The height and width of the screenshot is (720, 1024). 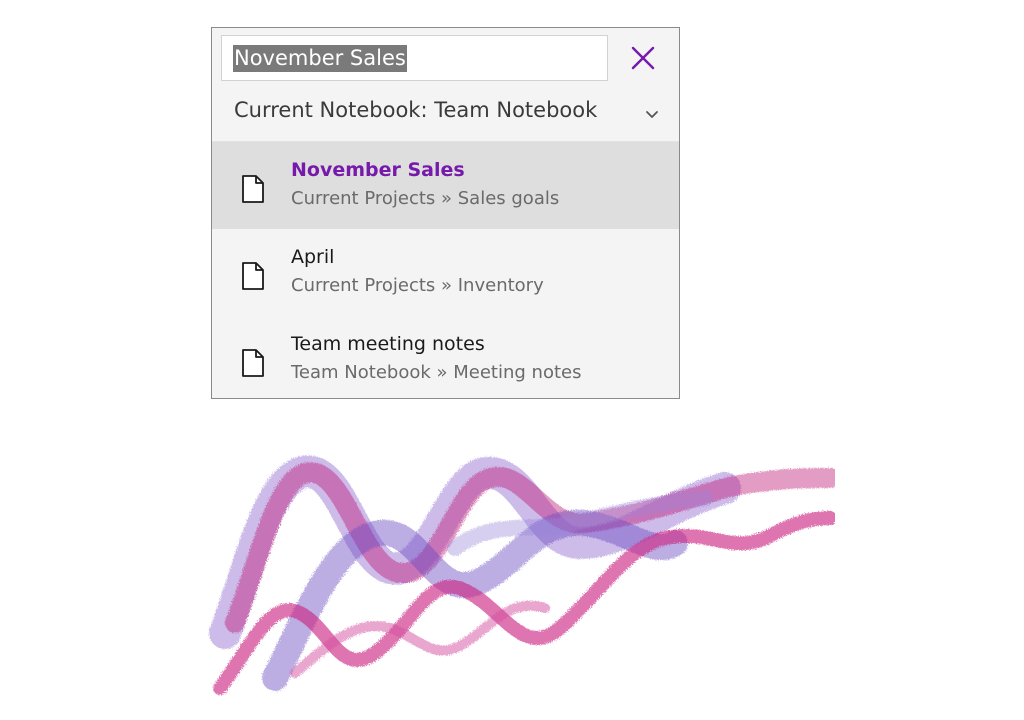 I want to click on search-input: November Sales, so click(x=414, y=58).